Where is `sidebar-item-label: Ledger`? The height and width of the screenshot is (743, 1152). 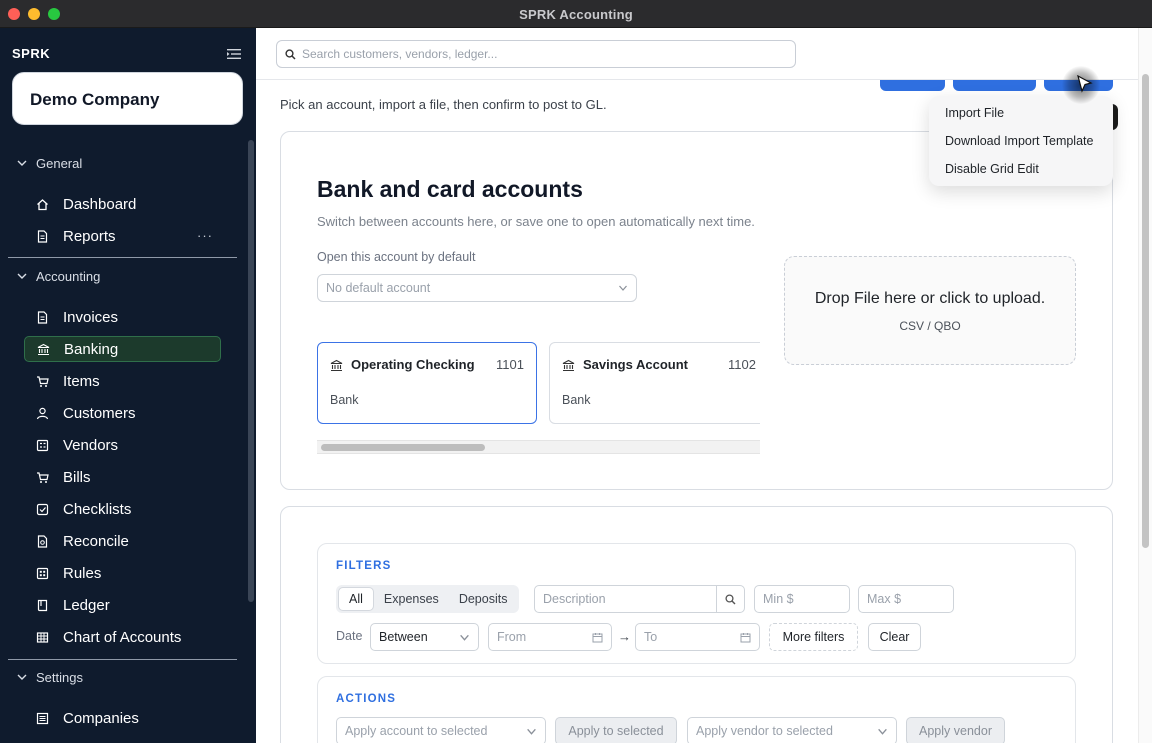
sidebar-item-label: Ledger is located at coordinates (86, 605).